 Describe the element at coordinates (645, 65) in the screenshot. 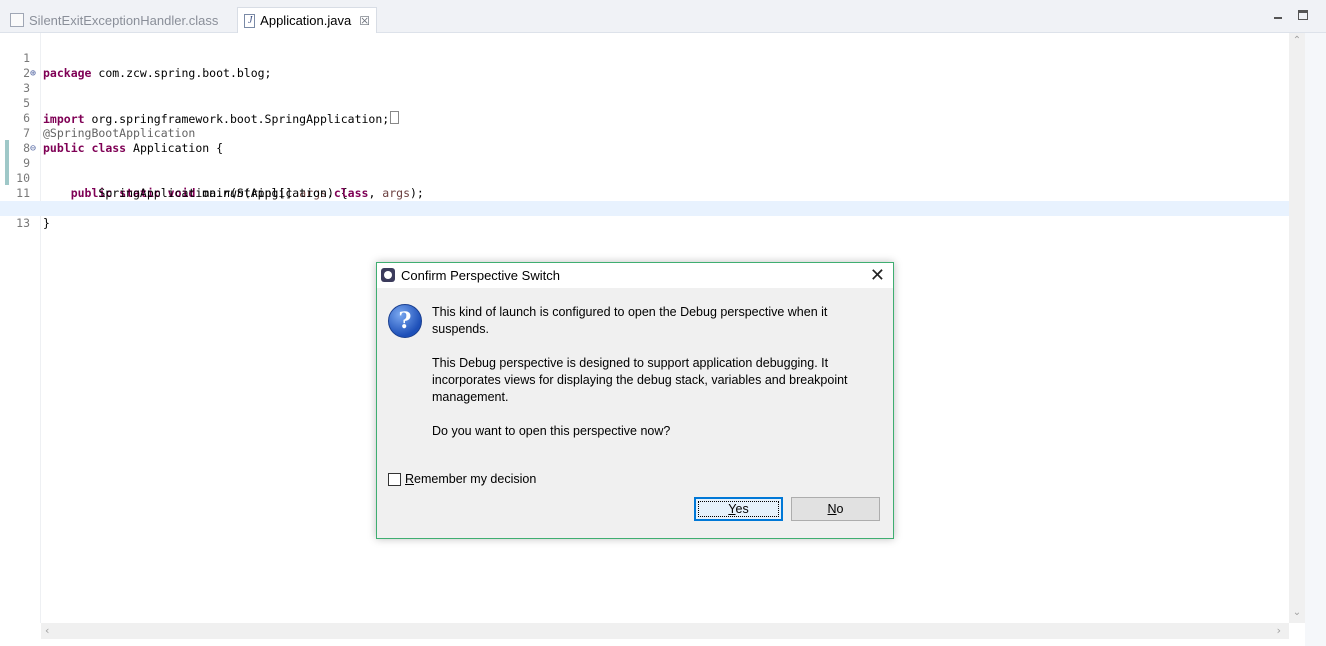

I see `code-line: 2` at that location.